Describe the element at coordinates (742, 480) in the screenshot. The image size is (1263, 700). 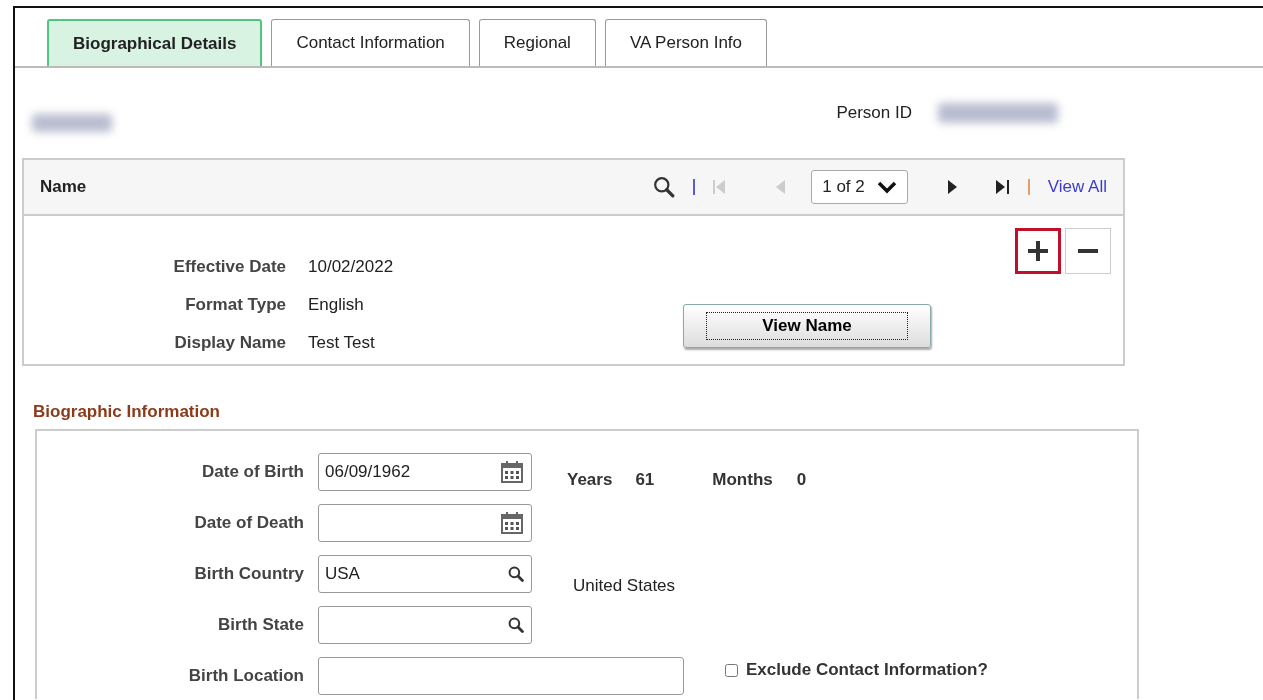
I see `field-label: Months` at that location.